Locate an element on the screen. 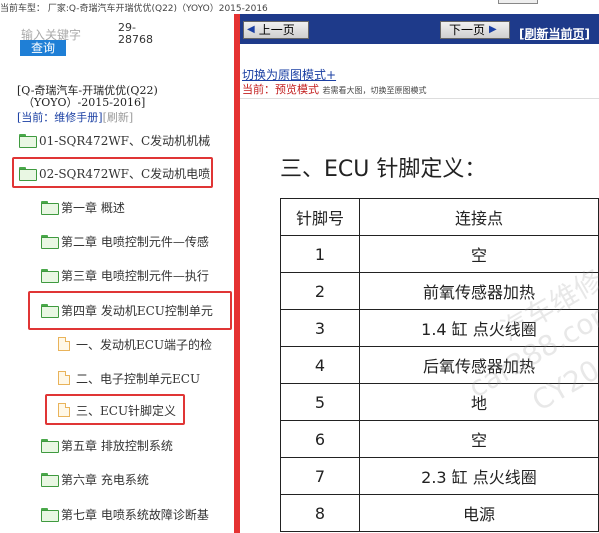 This screenshot has width=599, height=533. top-status-bar: 当前车型： 厂家:Q-奇瑞汽车开瑞优优(Q22)（YOYO）2015-2016 is located at coordinates (299, 7).